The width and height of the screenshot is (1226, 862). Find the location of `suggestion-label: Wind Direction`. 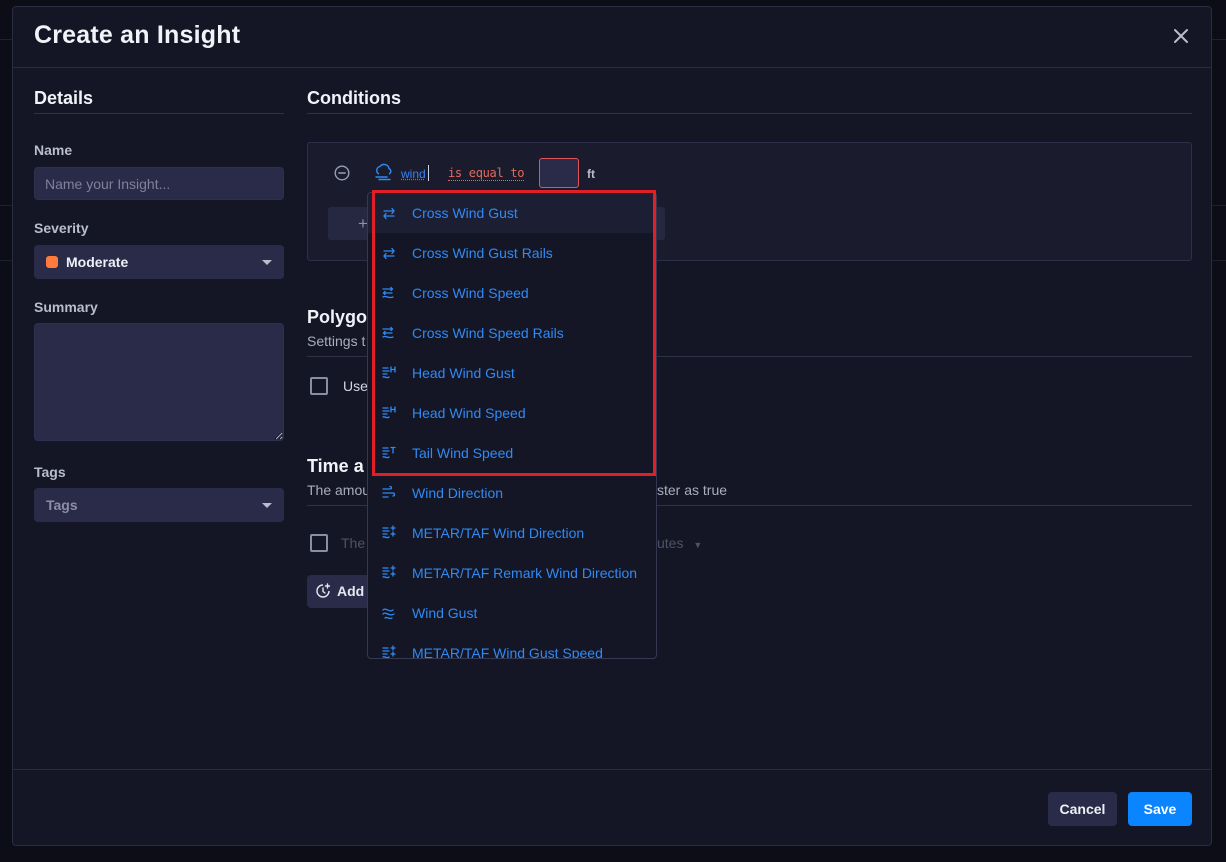

suggestion-label: Wind Direction is located at coordinates (458, 493).